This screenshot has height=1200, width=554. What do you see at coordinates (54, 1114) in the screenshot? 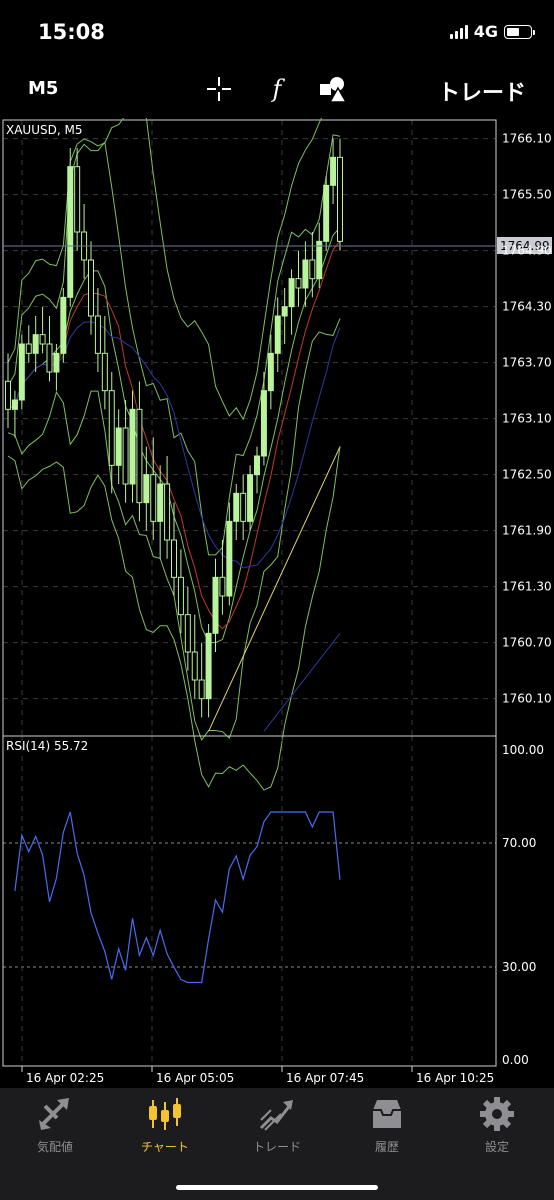
I see `quotes-icon` at bounding box center [54, 1114].